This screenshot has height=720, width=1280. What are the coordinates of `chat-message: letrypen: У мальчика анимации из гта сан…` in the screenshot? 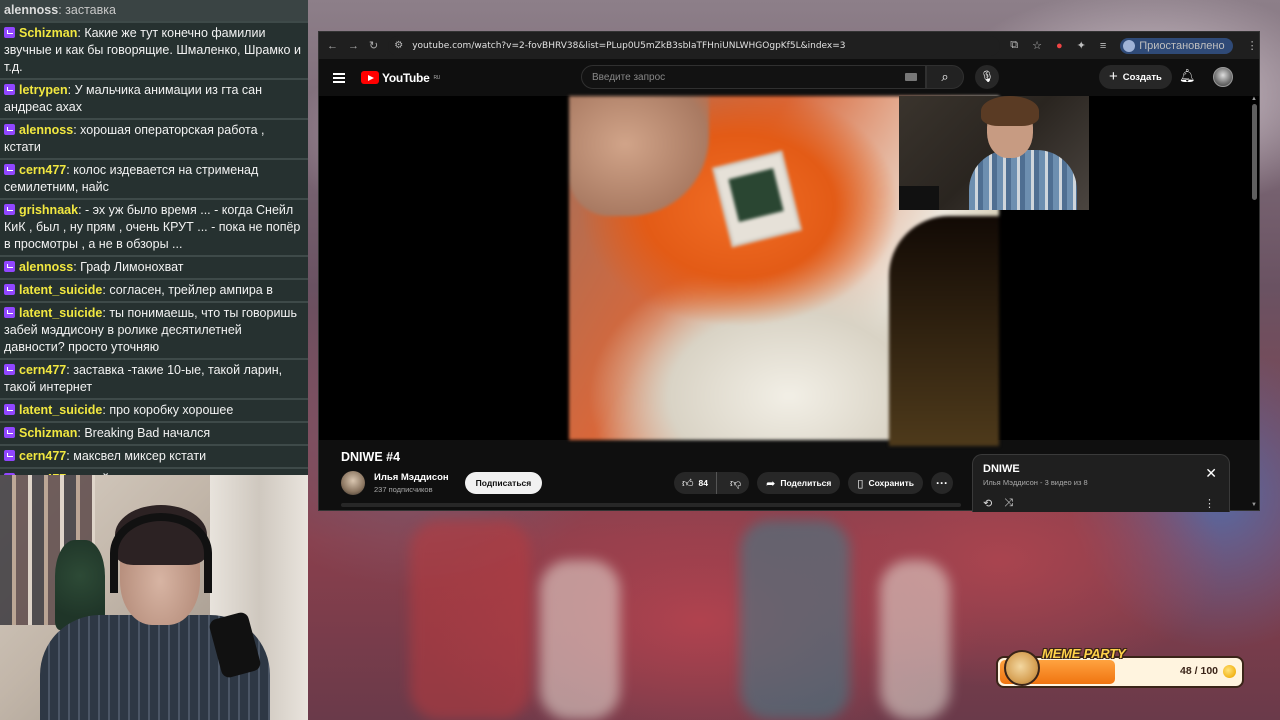 It's located at (154, 100).